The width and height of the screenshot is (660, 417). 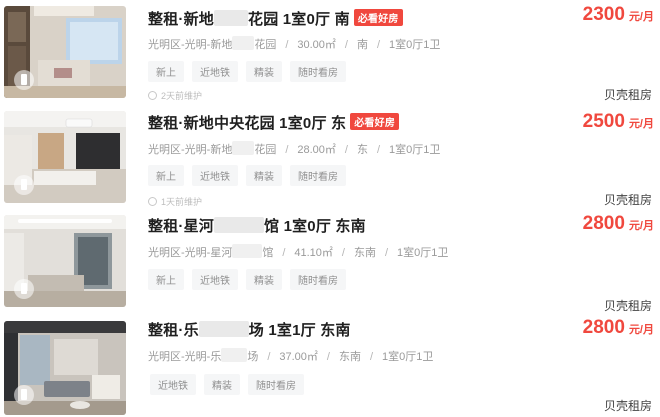 What do you see at coordinates (175, 201) in the screenshot?
I see `maintenance-time: 1天前维护` at bounding box center [175, 201].